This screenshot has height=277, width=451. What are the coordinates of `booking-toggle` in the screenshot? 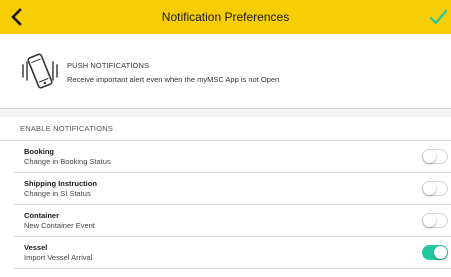 It's located at (435, 156).